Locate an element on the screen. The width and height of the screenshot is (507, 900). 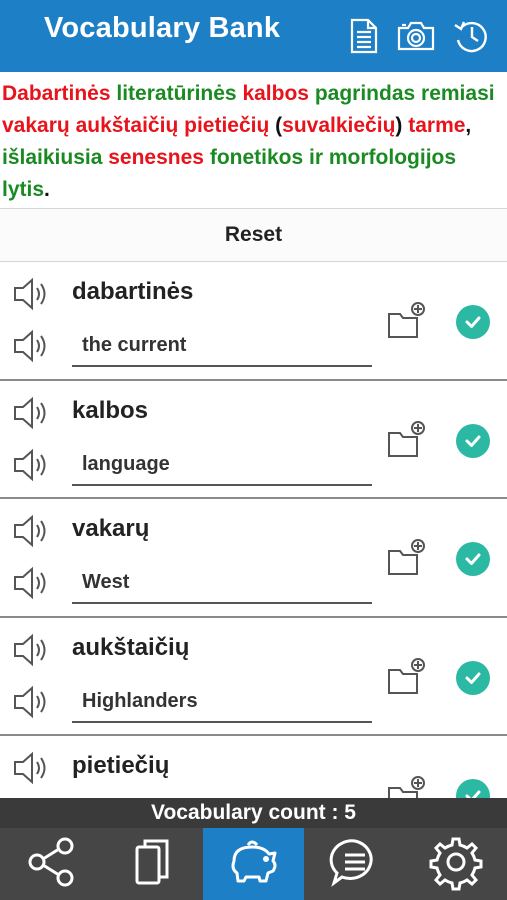
app-header: Vocabulary Bank is located at coordinates (253, 36).